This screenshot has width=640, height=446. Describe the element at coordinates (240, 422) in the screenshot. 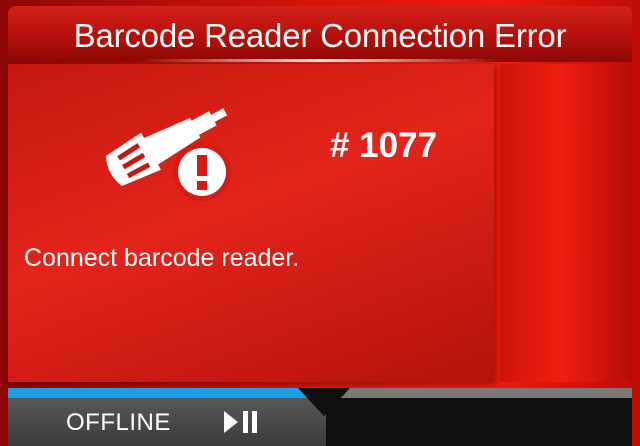

I see `play-pause-icon` at that location.